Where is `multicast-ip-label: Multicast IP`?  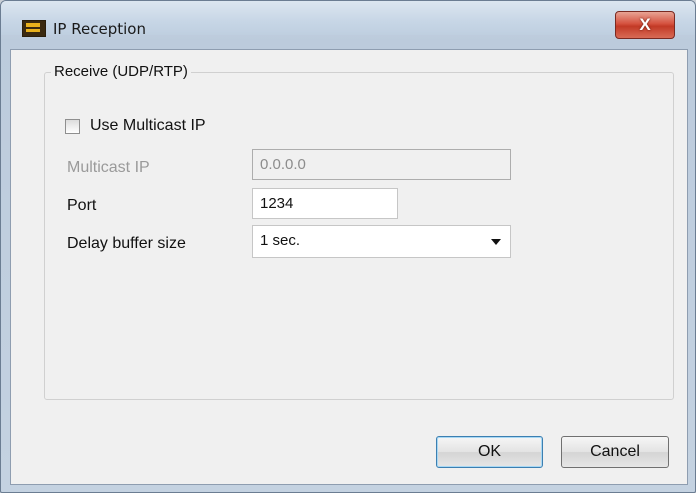
multicast-ip-label: Multicast IP is located at coordinates (108, 167).